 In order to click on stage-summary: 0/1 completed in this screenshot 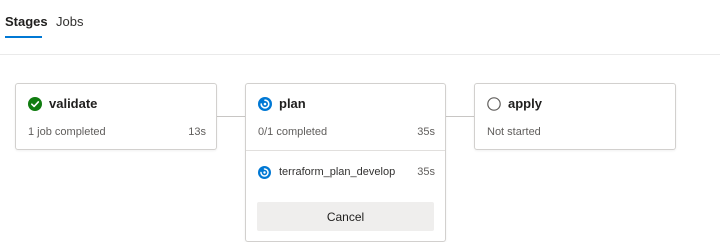, I will do `click(293, 132)`.